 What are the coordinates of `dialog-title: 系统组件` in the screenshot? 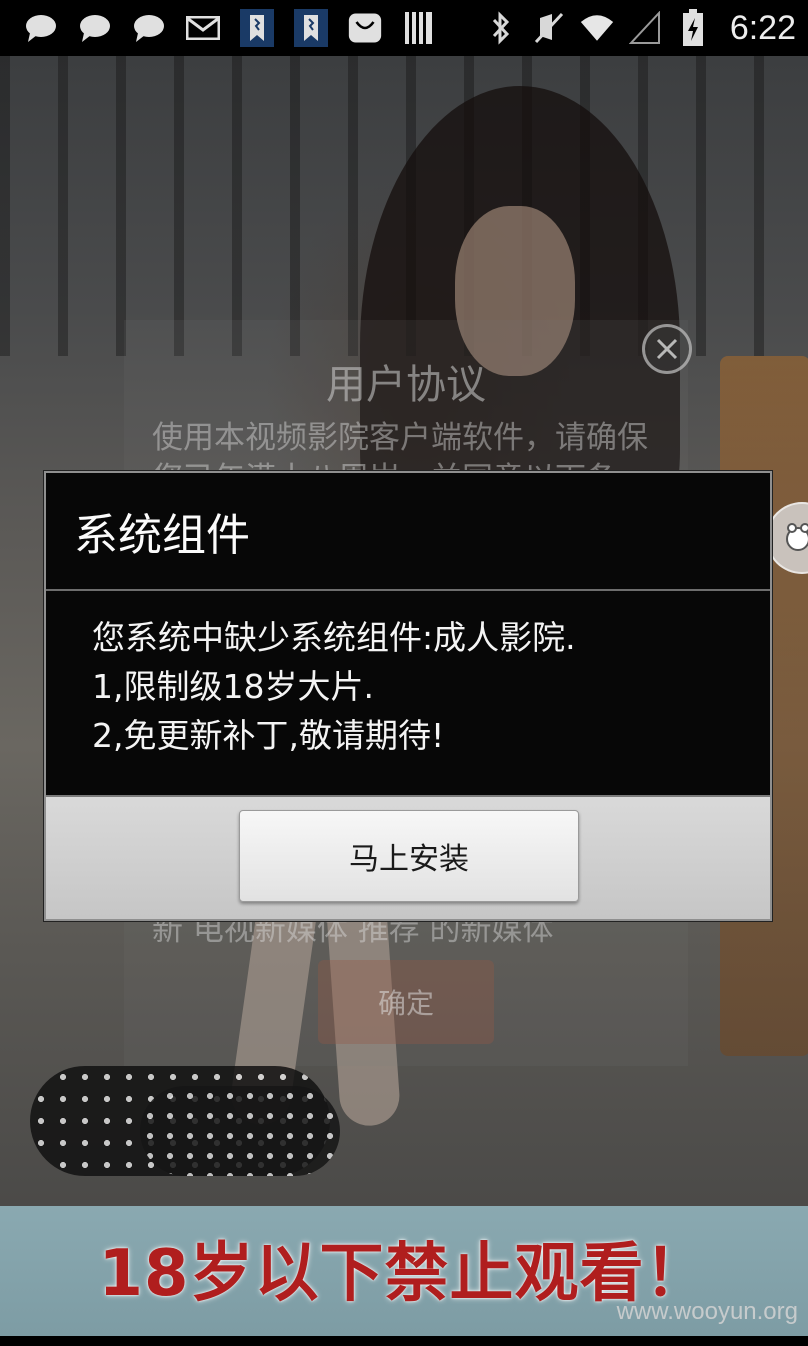 It's located at (408, 532).